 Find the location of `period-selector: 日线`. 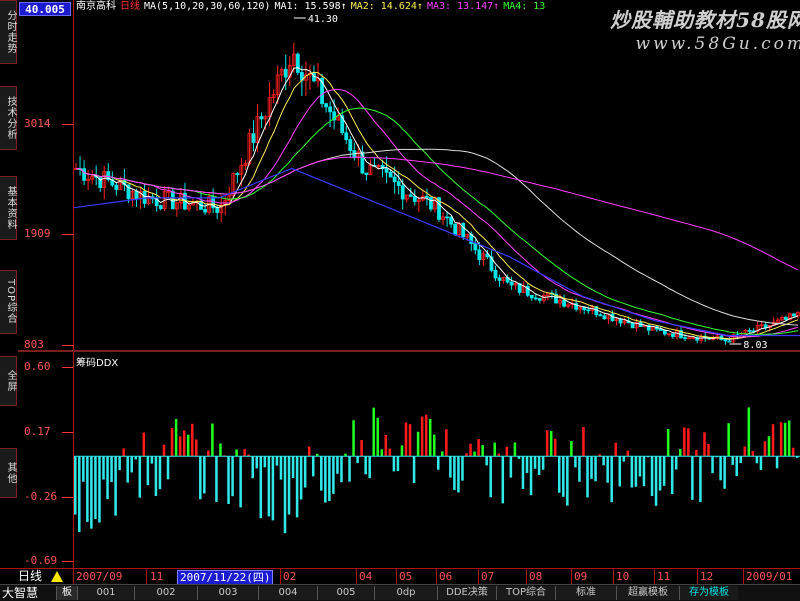

period-selector: 日线 is located at coordinates (35, 576).